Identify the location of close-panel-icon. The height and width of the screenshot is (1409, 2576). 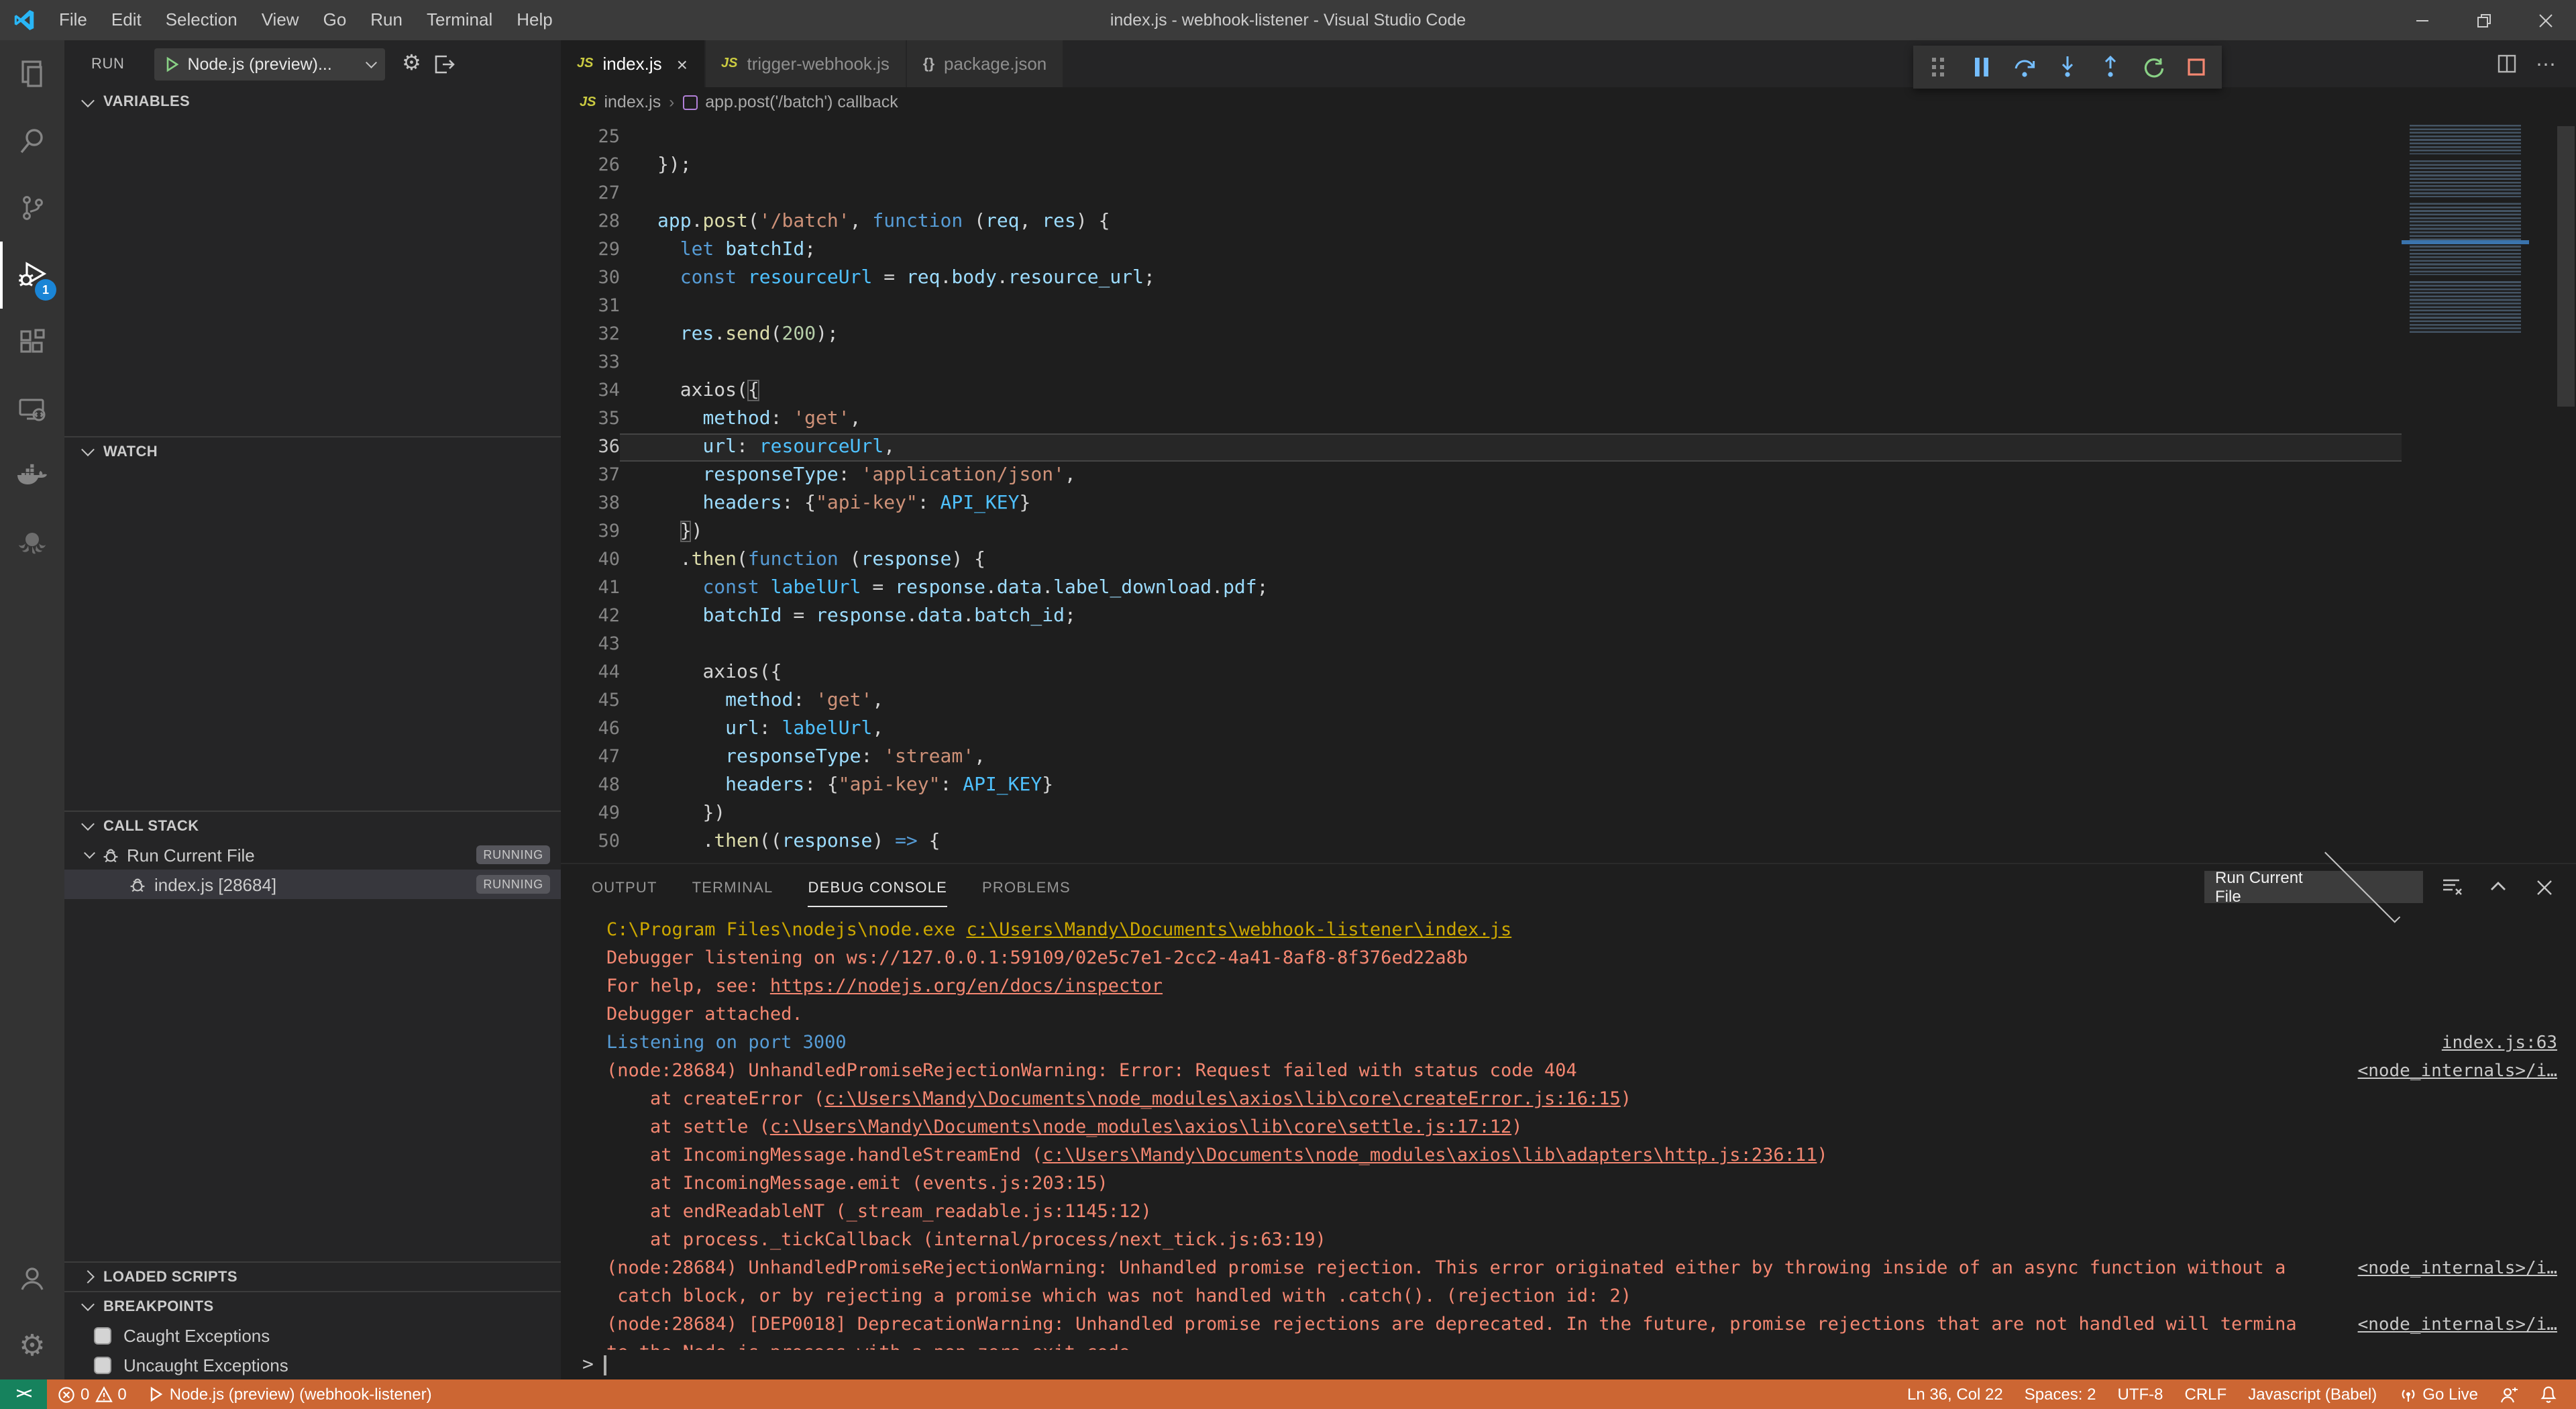
(2544, 887).